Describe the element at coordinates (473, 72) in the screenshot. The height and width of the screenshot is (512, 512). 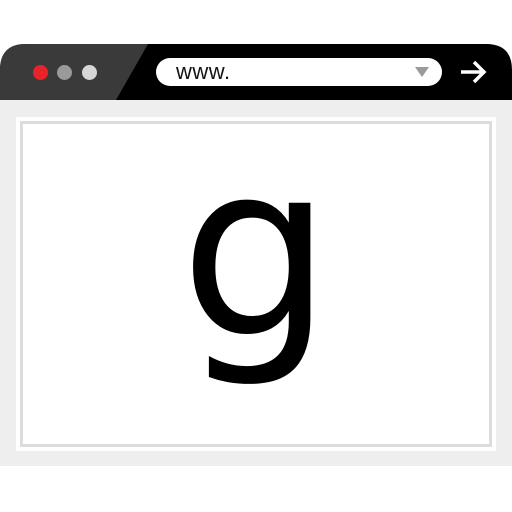
I see `arrow-right-icon` at that location.